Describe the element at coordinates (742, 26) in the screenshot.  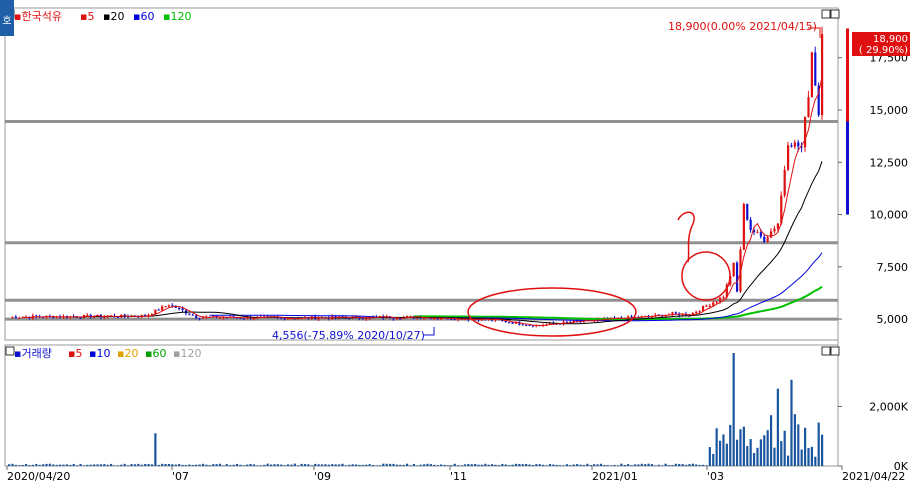
I see `high-annotation: 18,900(0.00% 2021/04/15)` at that location.